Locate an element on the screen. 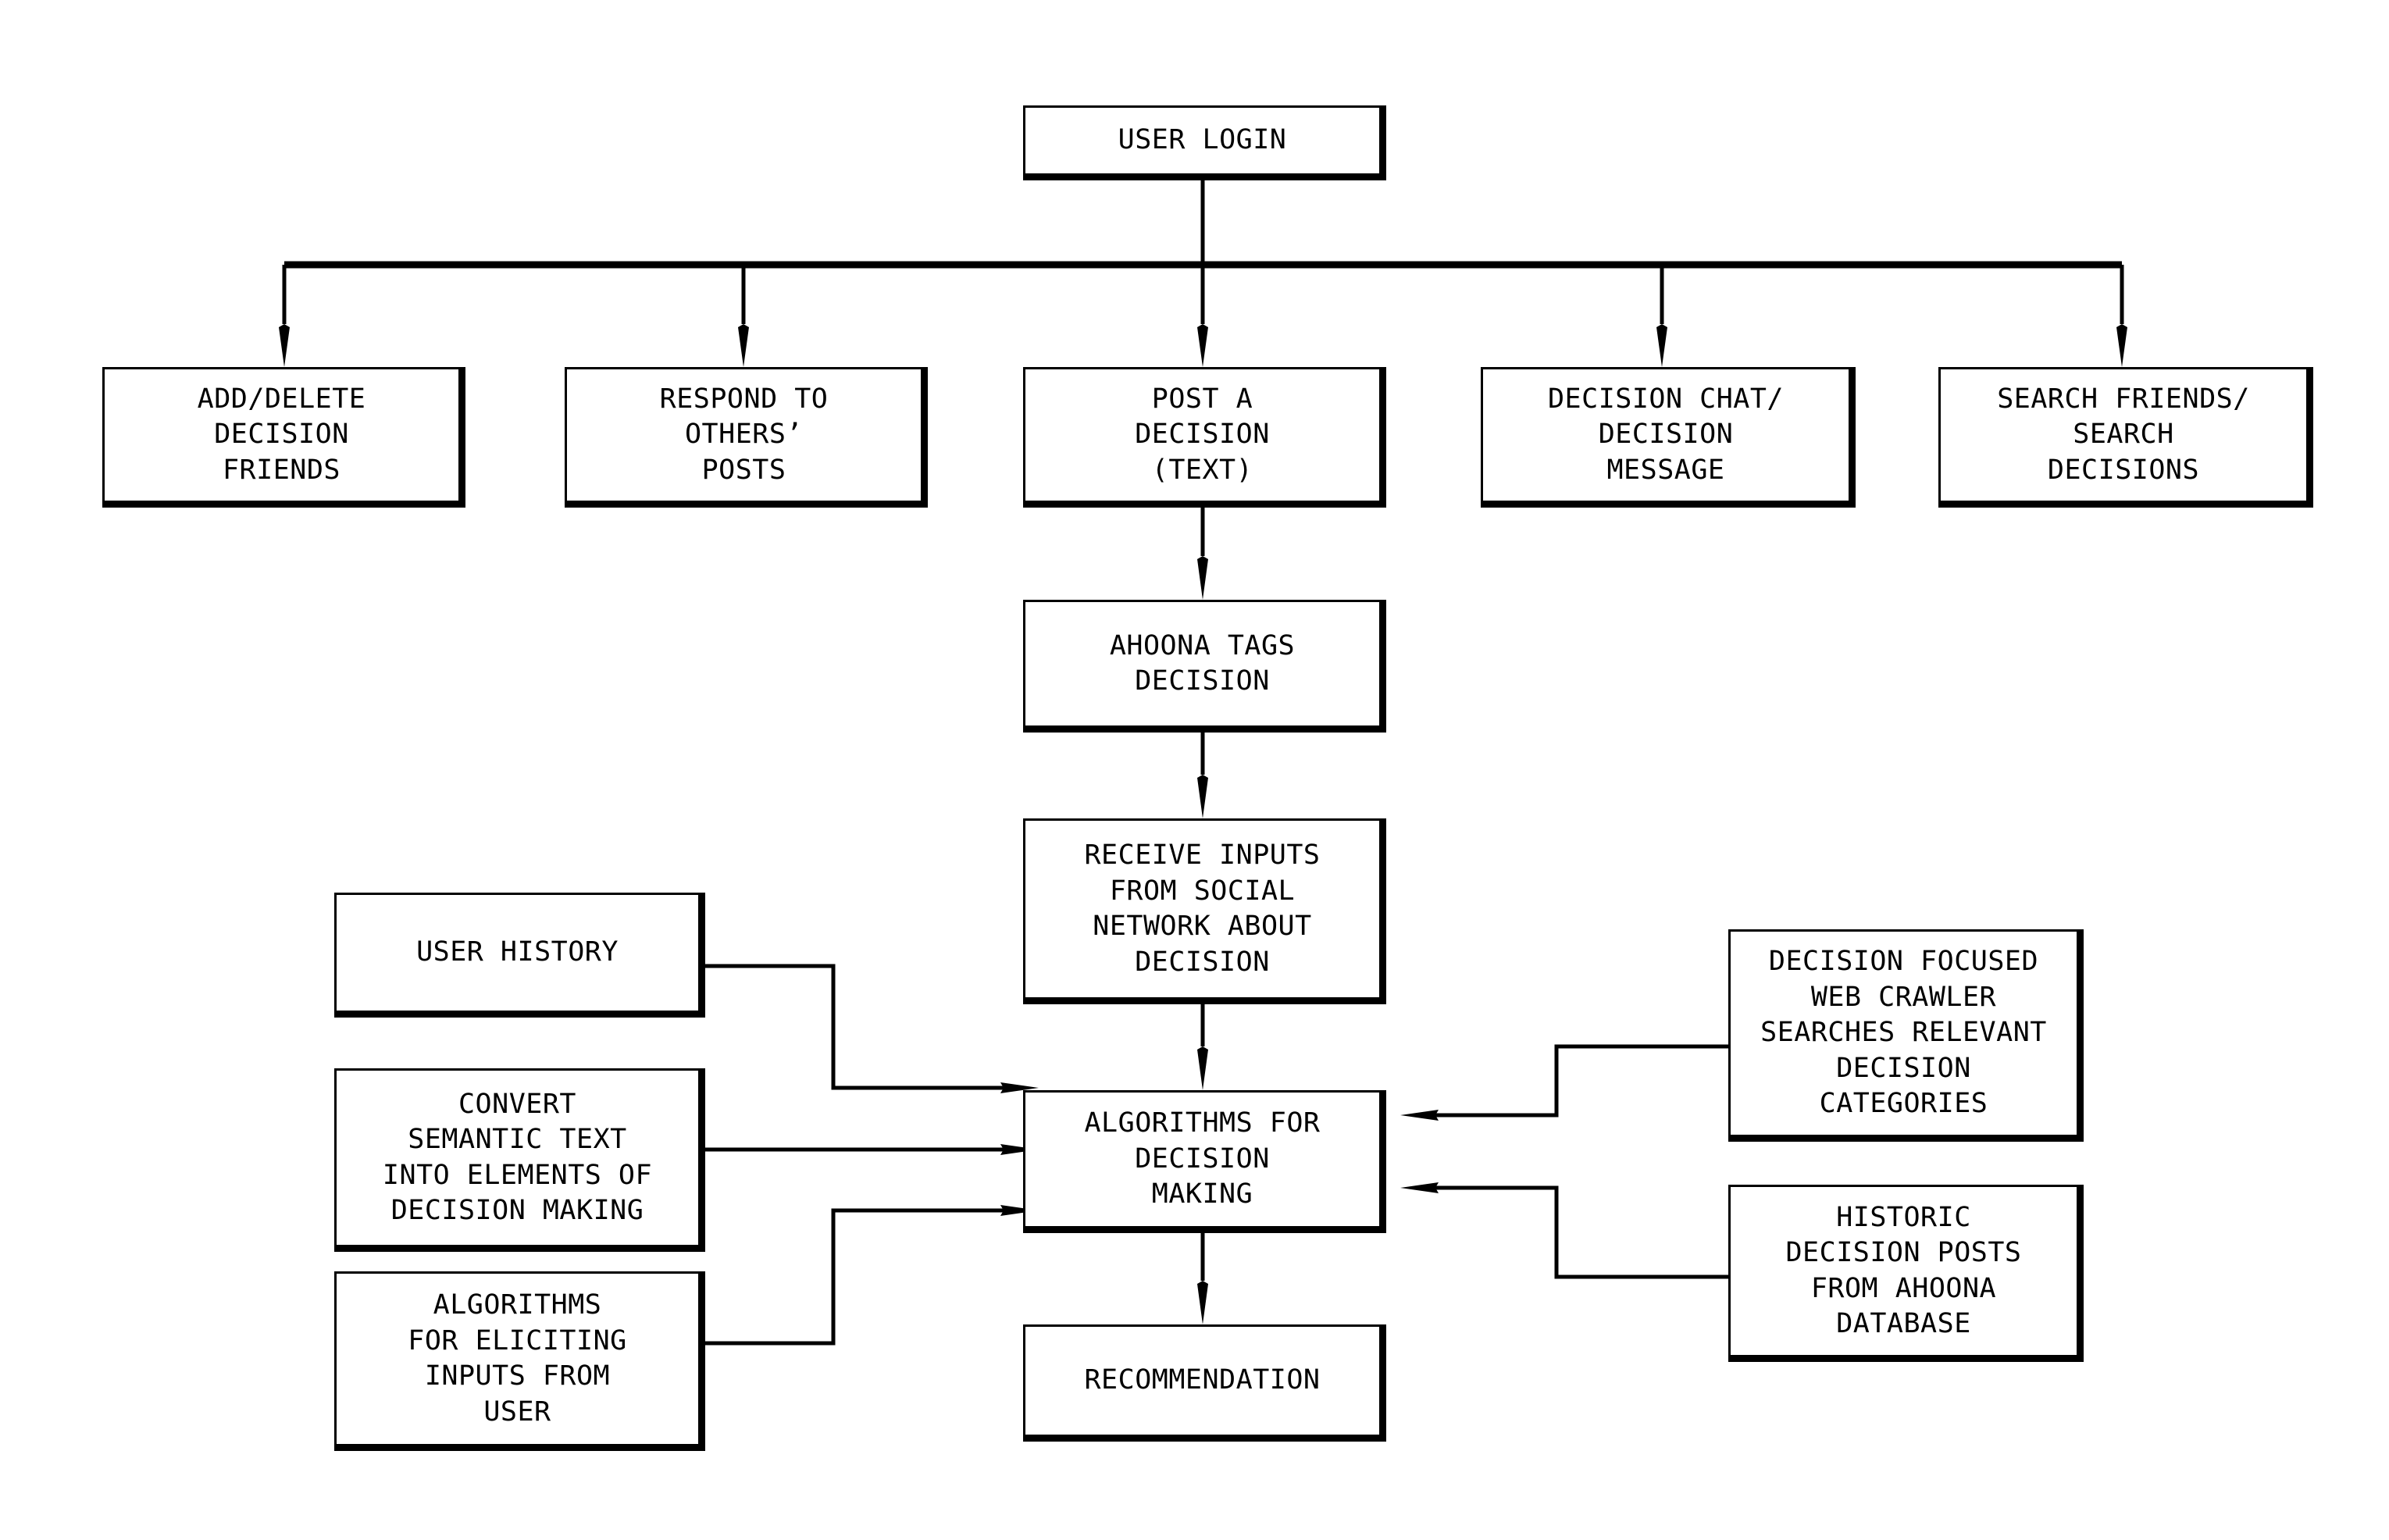 This screenshot has height=1540, width=2389. node-algorithms-for-decision-making: ALGORITHMS FOR DECISION MAKING is located at coordinates (1204, 1161).